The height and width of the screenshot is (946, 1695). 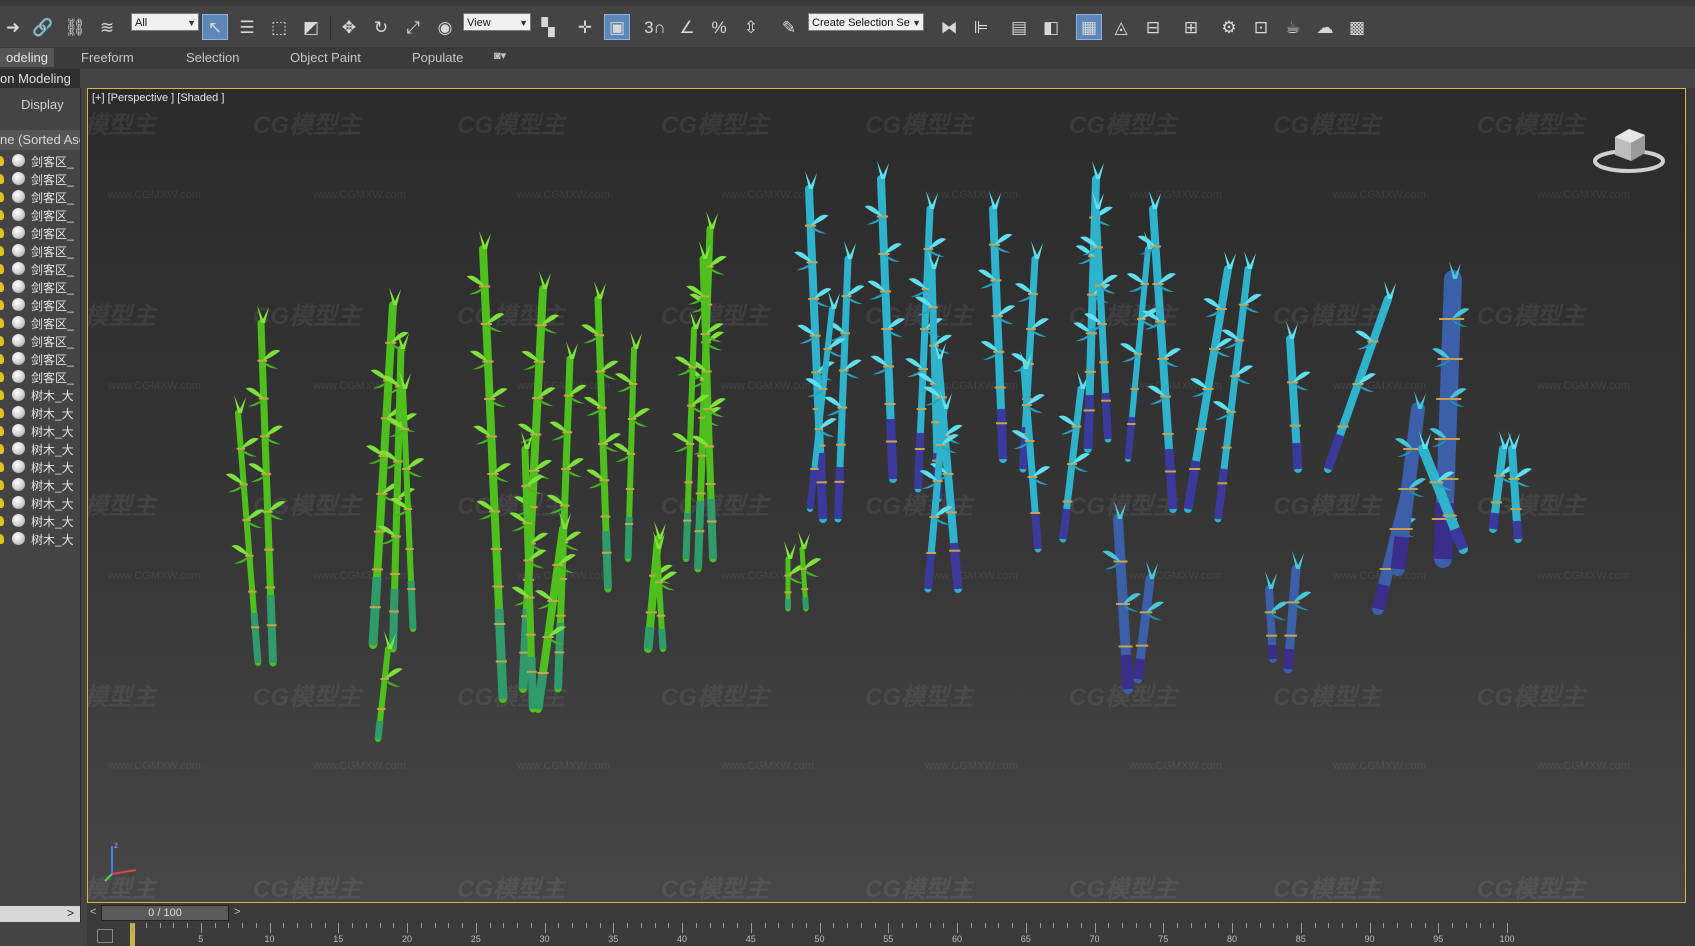 I want to click on link-icon: 🔗, so click(x=43, y=27).